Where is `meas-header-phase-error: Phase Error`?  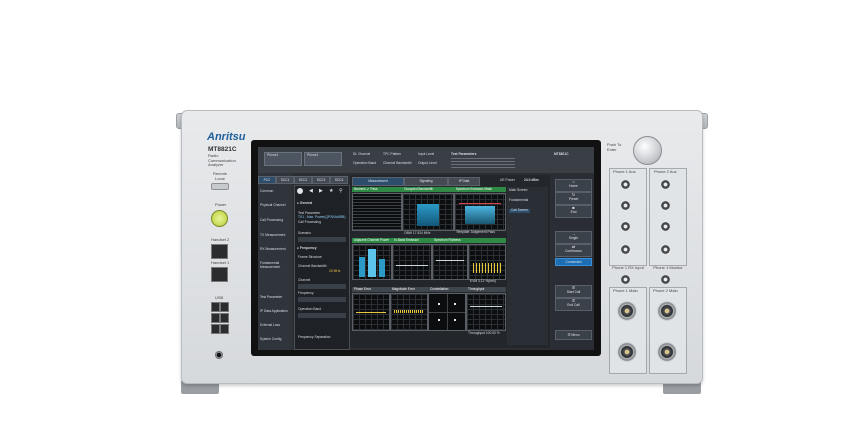 meas-header-phase-error: Phase Error is located at coordinates (371, 289).